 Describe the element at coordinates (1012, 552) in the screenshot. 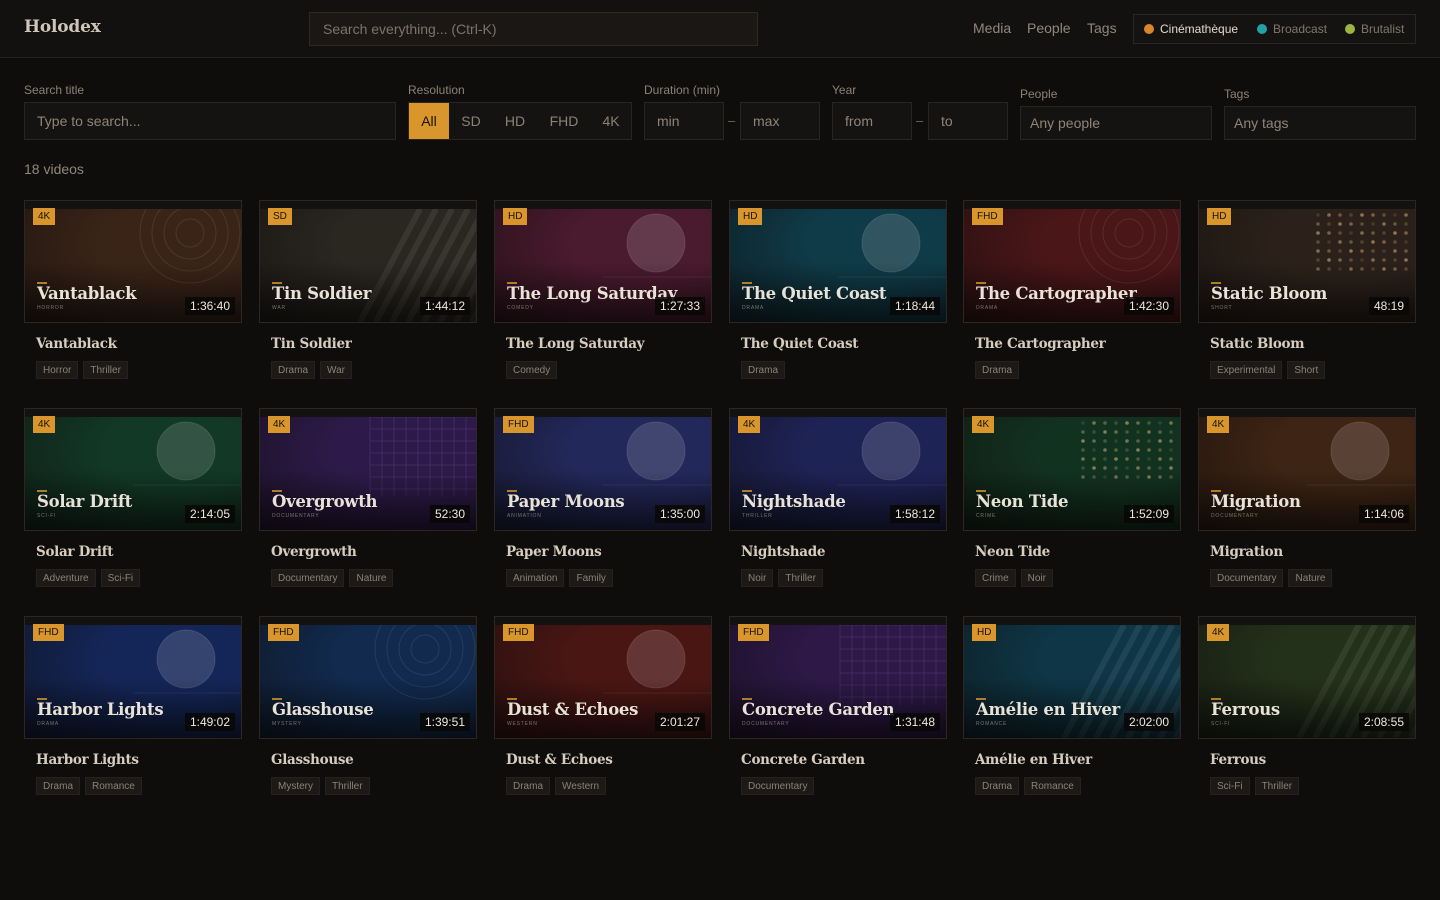

I see `video-title: Neon Tide` at that location.